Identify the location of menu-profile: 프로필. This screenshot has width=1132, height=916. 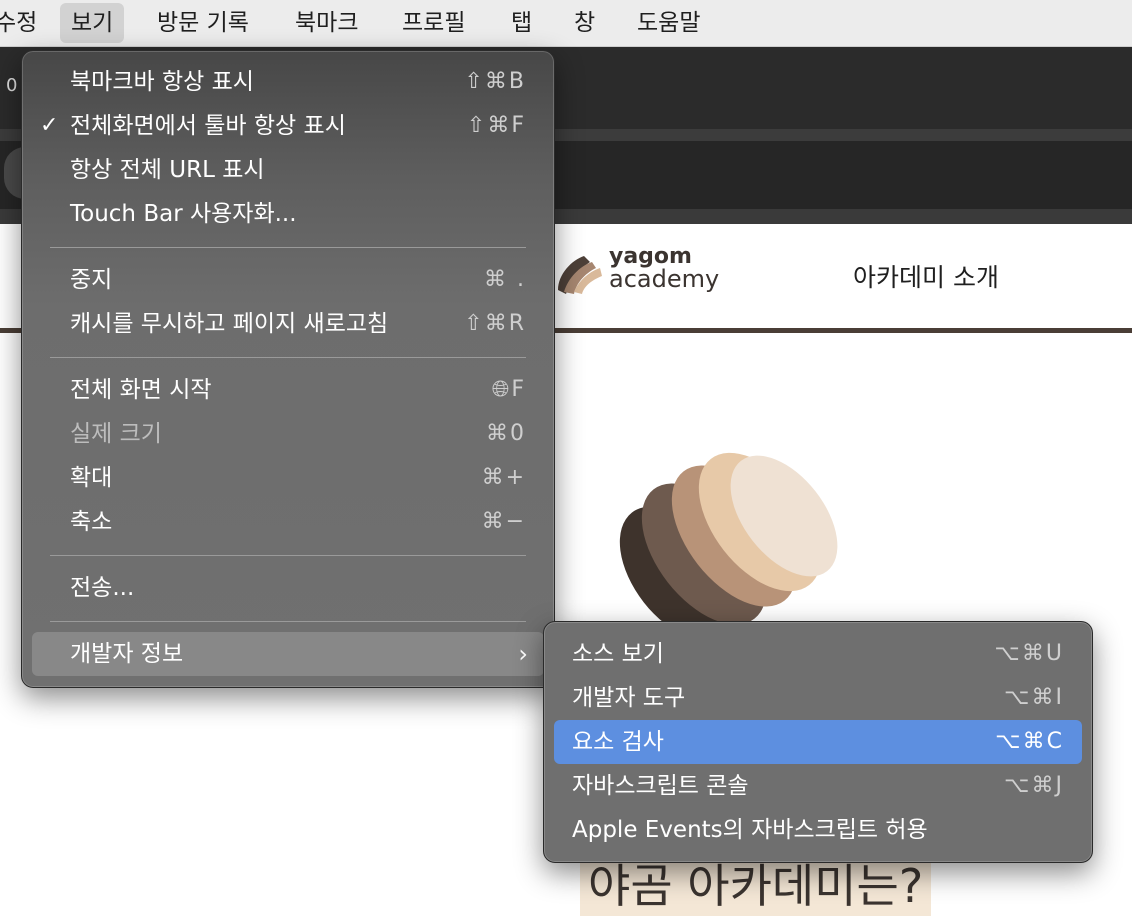
(433, 23).